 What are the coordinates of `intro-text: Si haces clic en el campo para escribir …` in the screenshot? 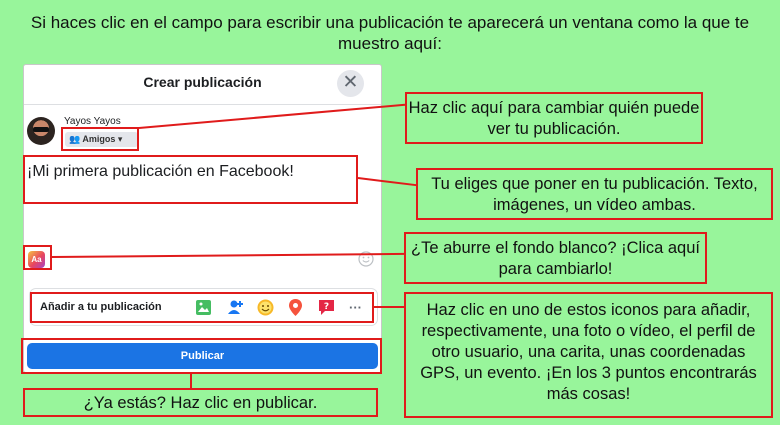 It's located at (390, 33).